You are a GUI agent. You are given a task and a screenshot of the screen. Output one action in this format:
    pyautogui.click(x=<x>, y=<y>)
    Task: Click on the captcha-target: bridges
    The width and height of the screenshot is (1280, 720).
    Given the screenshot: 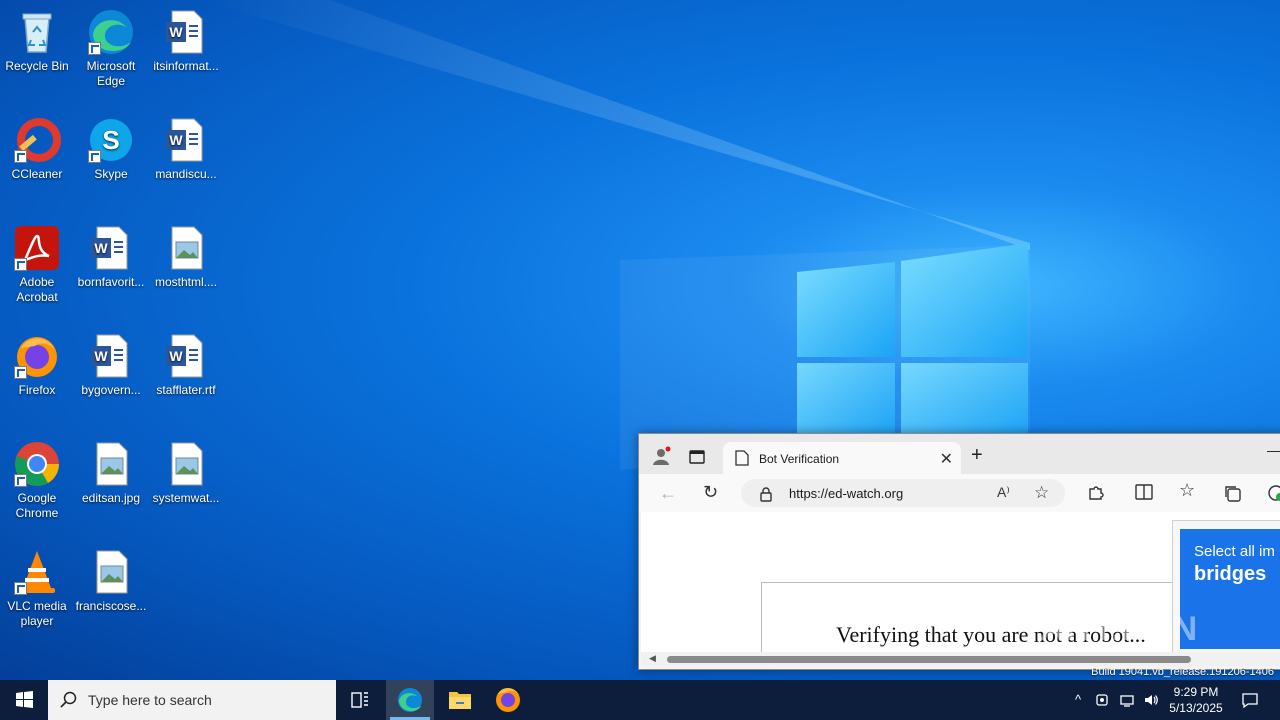 What is the action you would take?
    pyautogui.click(x=1230, y=574)
    